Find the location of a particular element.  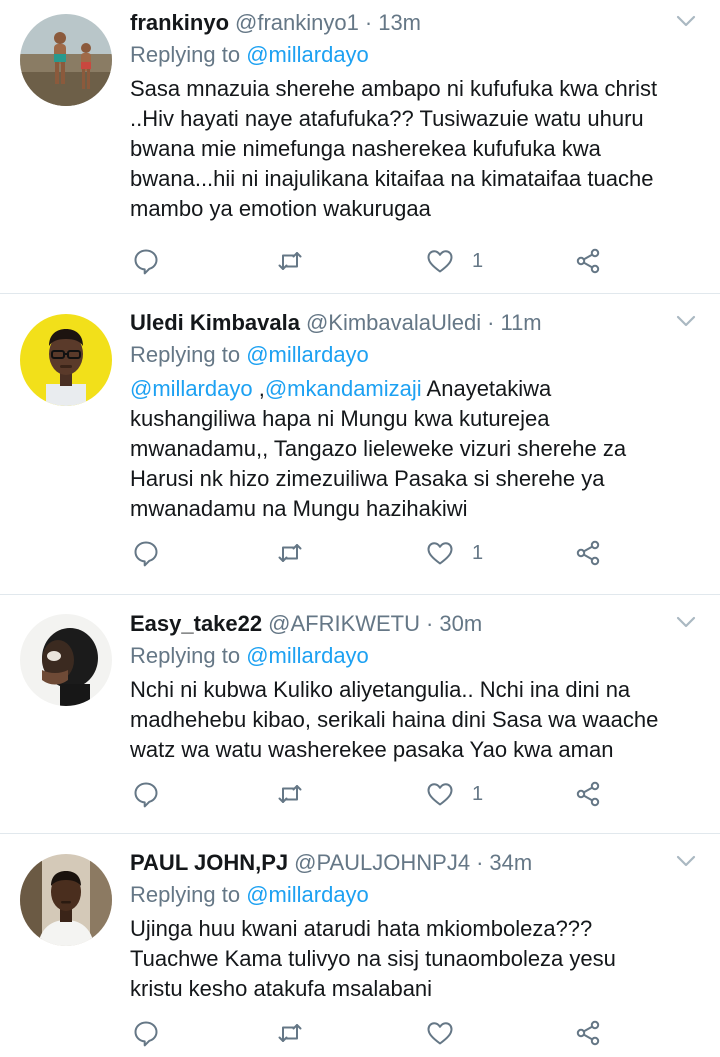

timestamp: 34m is located at coordinates (510, 863).